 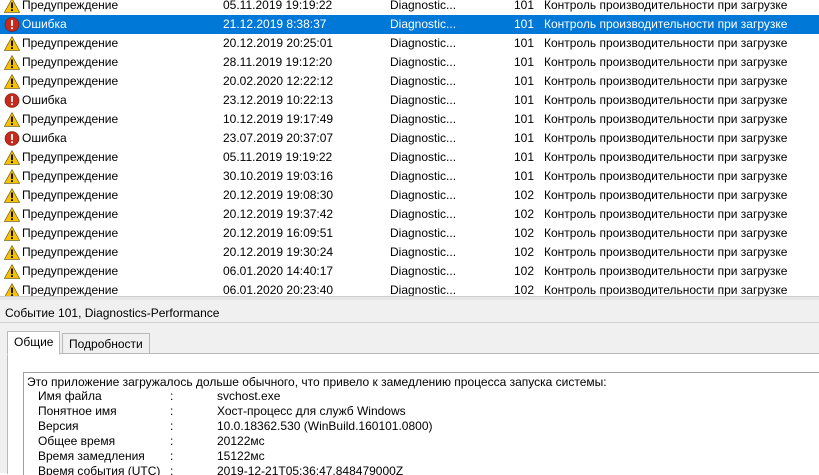 What do you see at coordinates (278, 138) in the screenshot?
I see `event-date: 23.07.2019 20:37:07` at bounding box center [278, 138].